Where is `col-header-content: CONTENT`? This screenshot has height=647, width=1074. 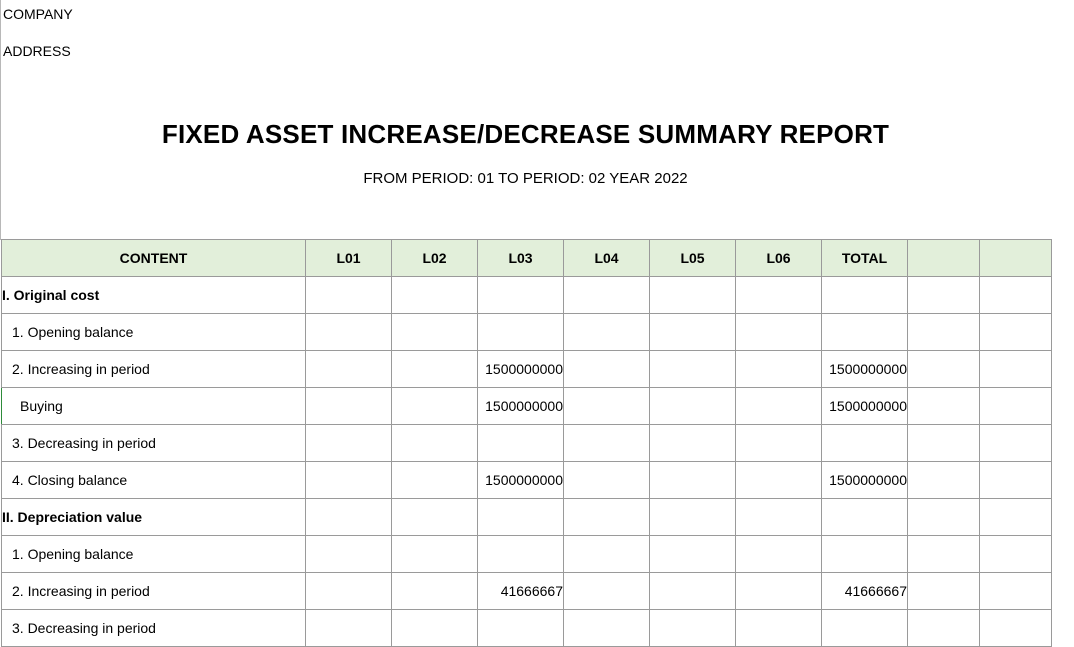 col-header-content: CONTENT is located at coordinates (153, 258).